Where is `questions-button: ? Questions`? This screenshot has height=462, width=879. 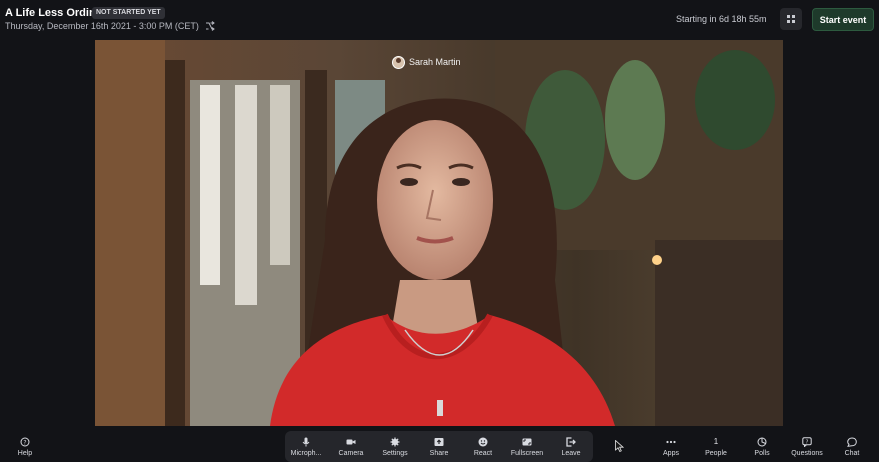
questions-button: ? Questions is located at coordinates (807, 446).